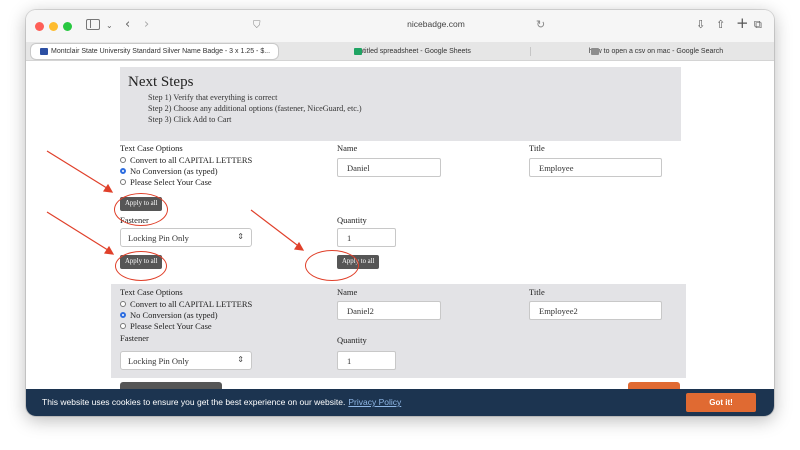  Describe the element at coordinates (127, 25) in the screenshot. I see `back-icon: ‹` at that location.